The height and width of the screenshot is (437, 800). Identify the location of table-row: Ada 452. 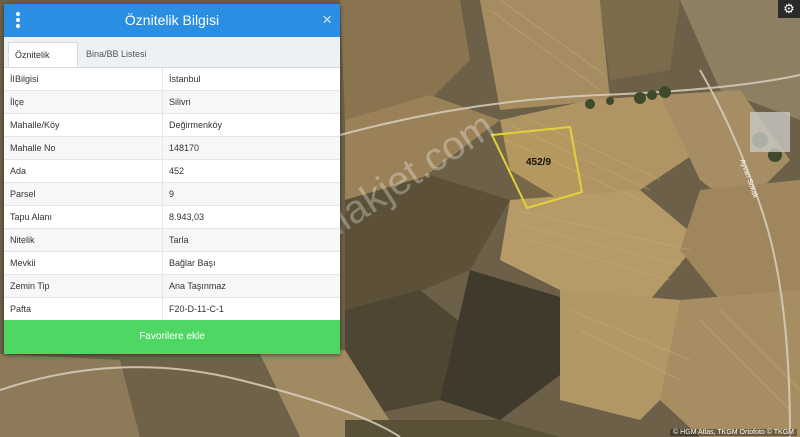
(172, 171).